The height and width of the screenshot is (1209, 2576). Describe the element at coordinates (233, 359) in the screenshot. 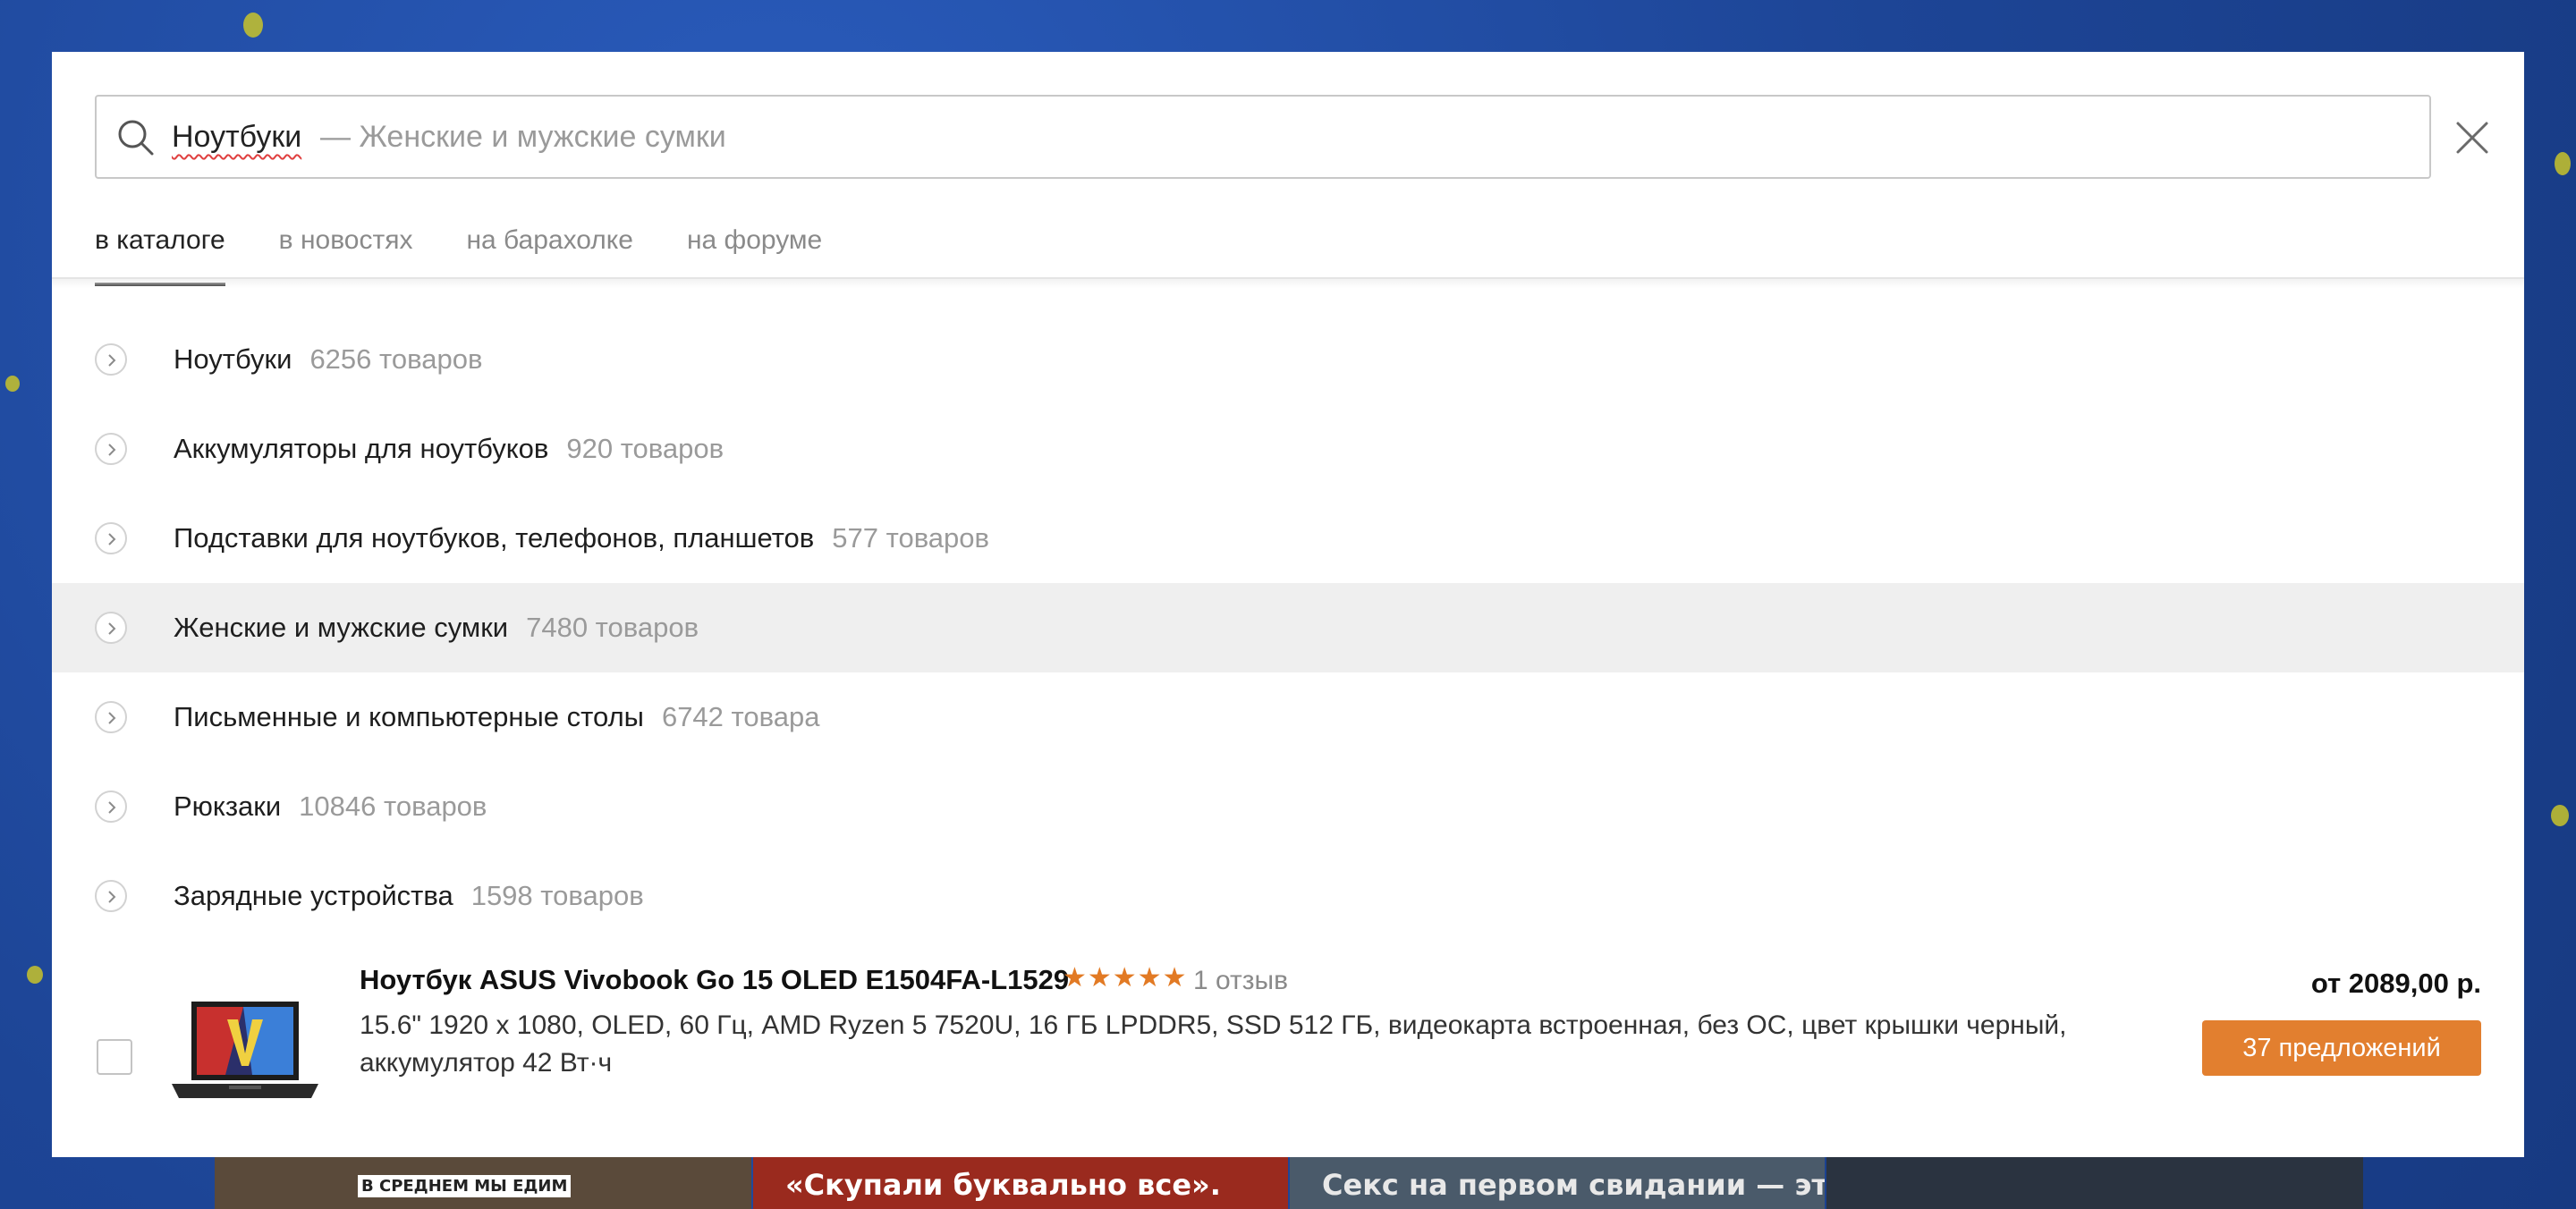

I see `category-label: Ноутбуки` at that location.